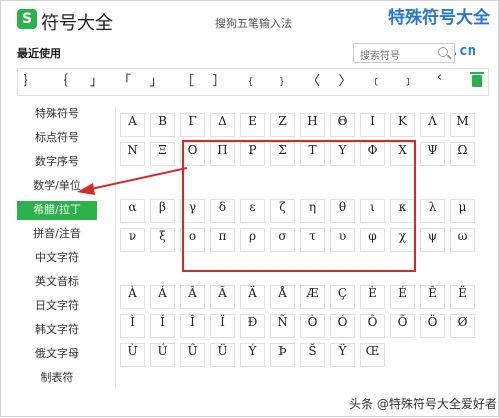  What do you see at coordinates (282, 211) in the screenshot?
I see `symbol-cell: ζ` at bounding box center [282, 211].